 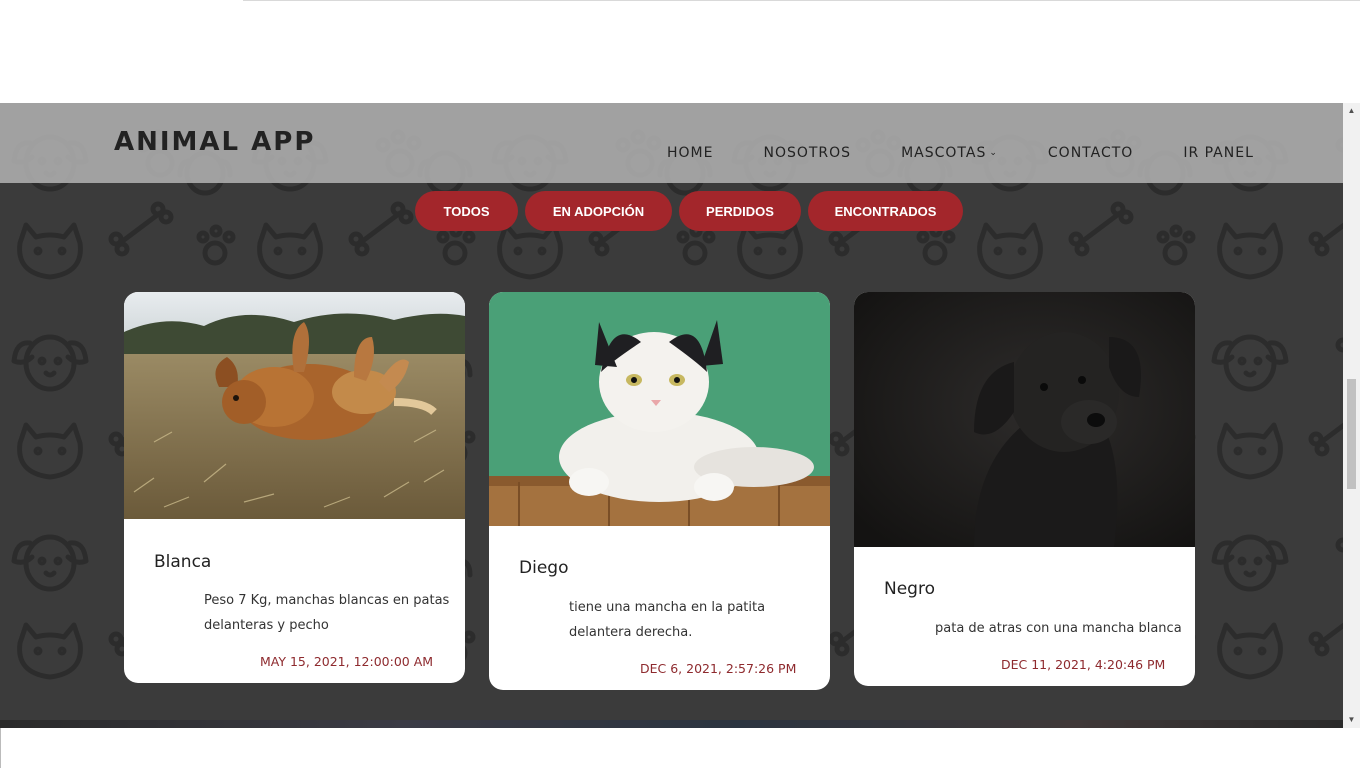 What do you see at coordinates (183, 562) in the screenshot?
I see `pet-name: Blanca` at bounding box center [183, 562].